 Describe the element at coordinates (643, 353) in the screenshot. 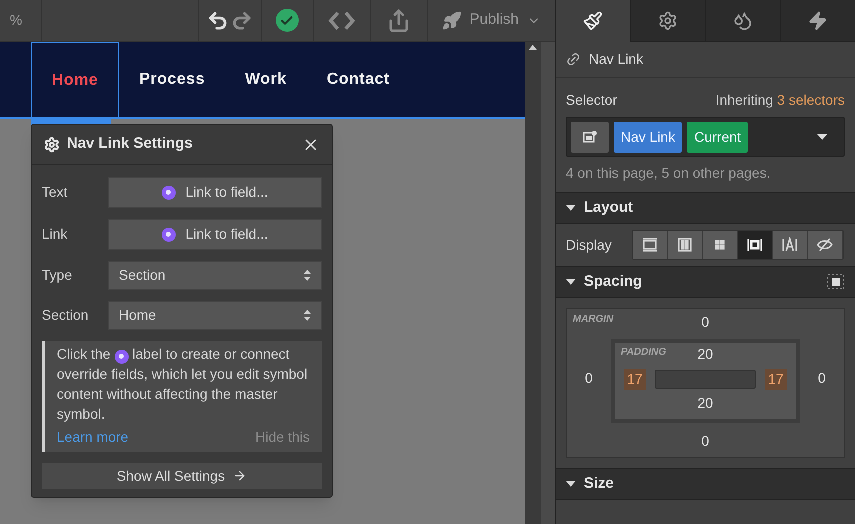

I see `padding-label: PADDING` at that location.